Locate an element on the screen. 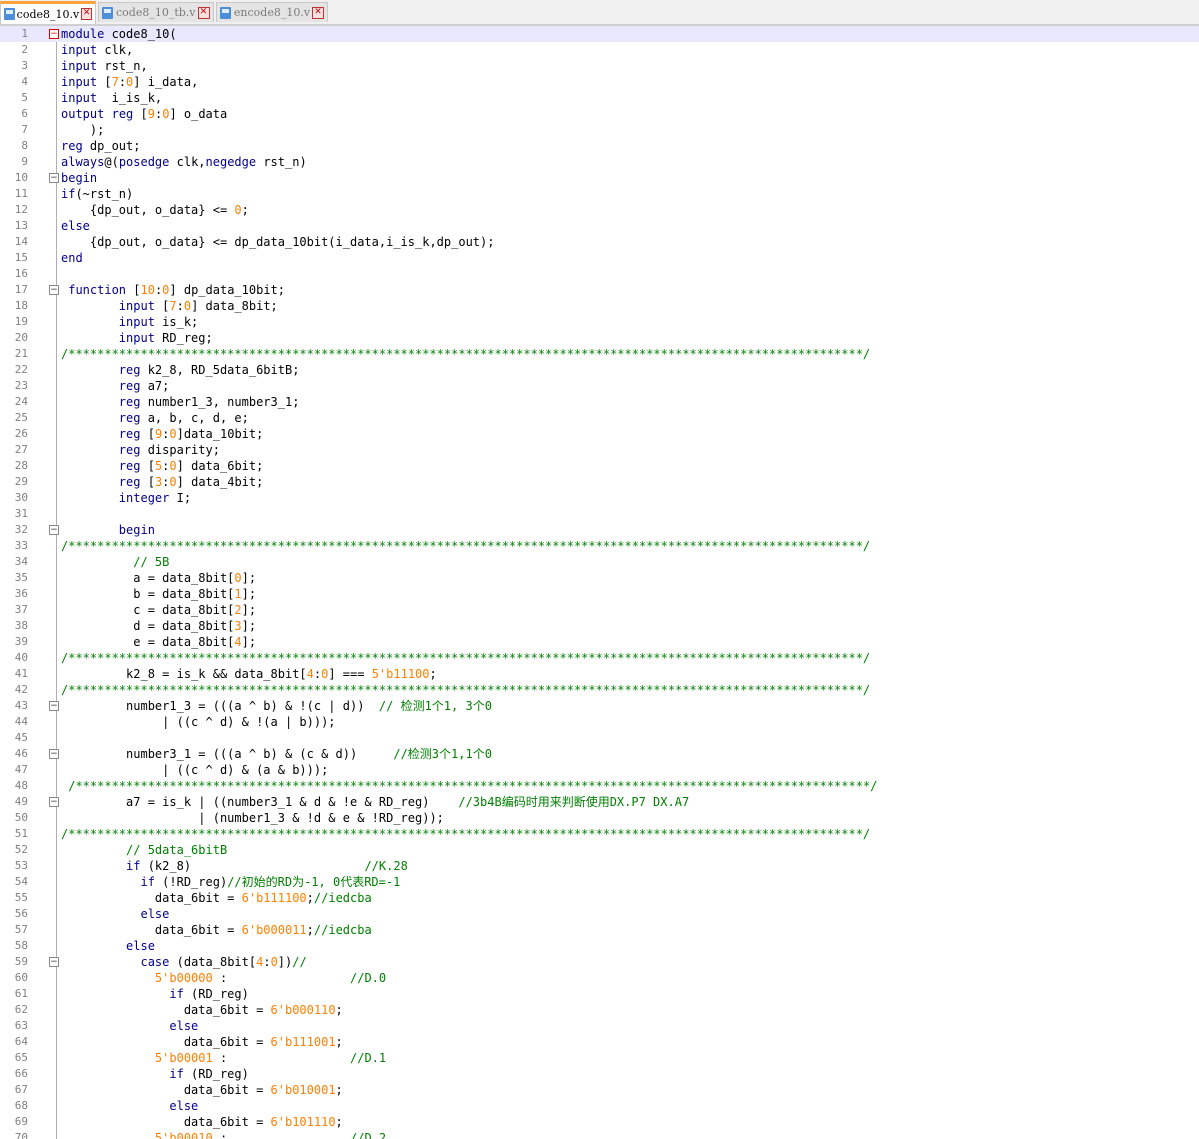 This screenshot has height=1139, width=1199. code-line: 56 else is located at coordinates (599, 914).